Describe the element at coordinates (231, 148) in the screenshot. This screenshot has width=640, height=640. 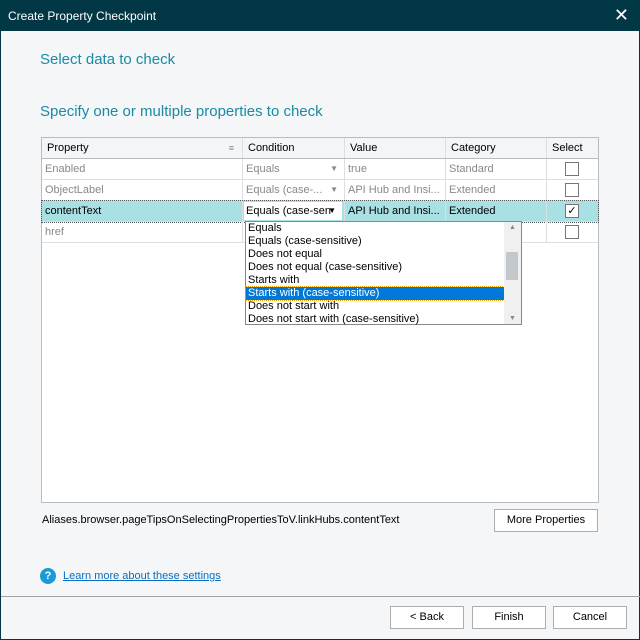
I see `sort-icon: ≡` at that location.